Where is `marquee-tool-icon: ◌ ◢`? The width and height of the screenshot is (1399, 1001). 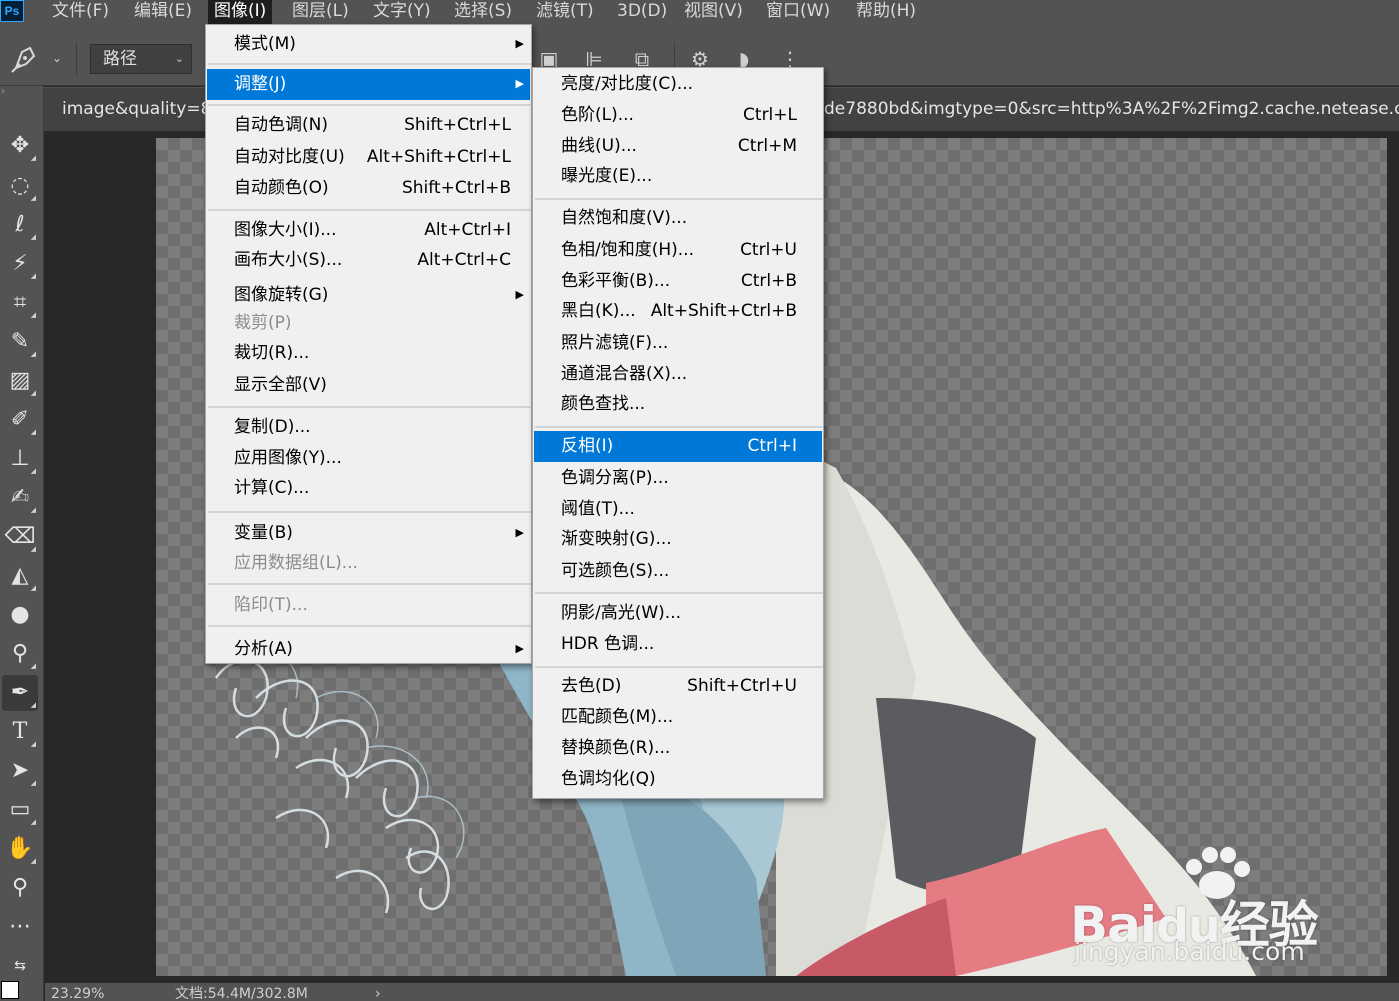 marquee-tool-icon: ◌ ◢ is located at coordinates (20, 186).